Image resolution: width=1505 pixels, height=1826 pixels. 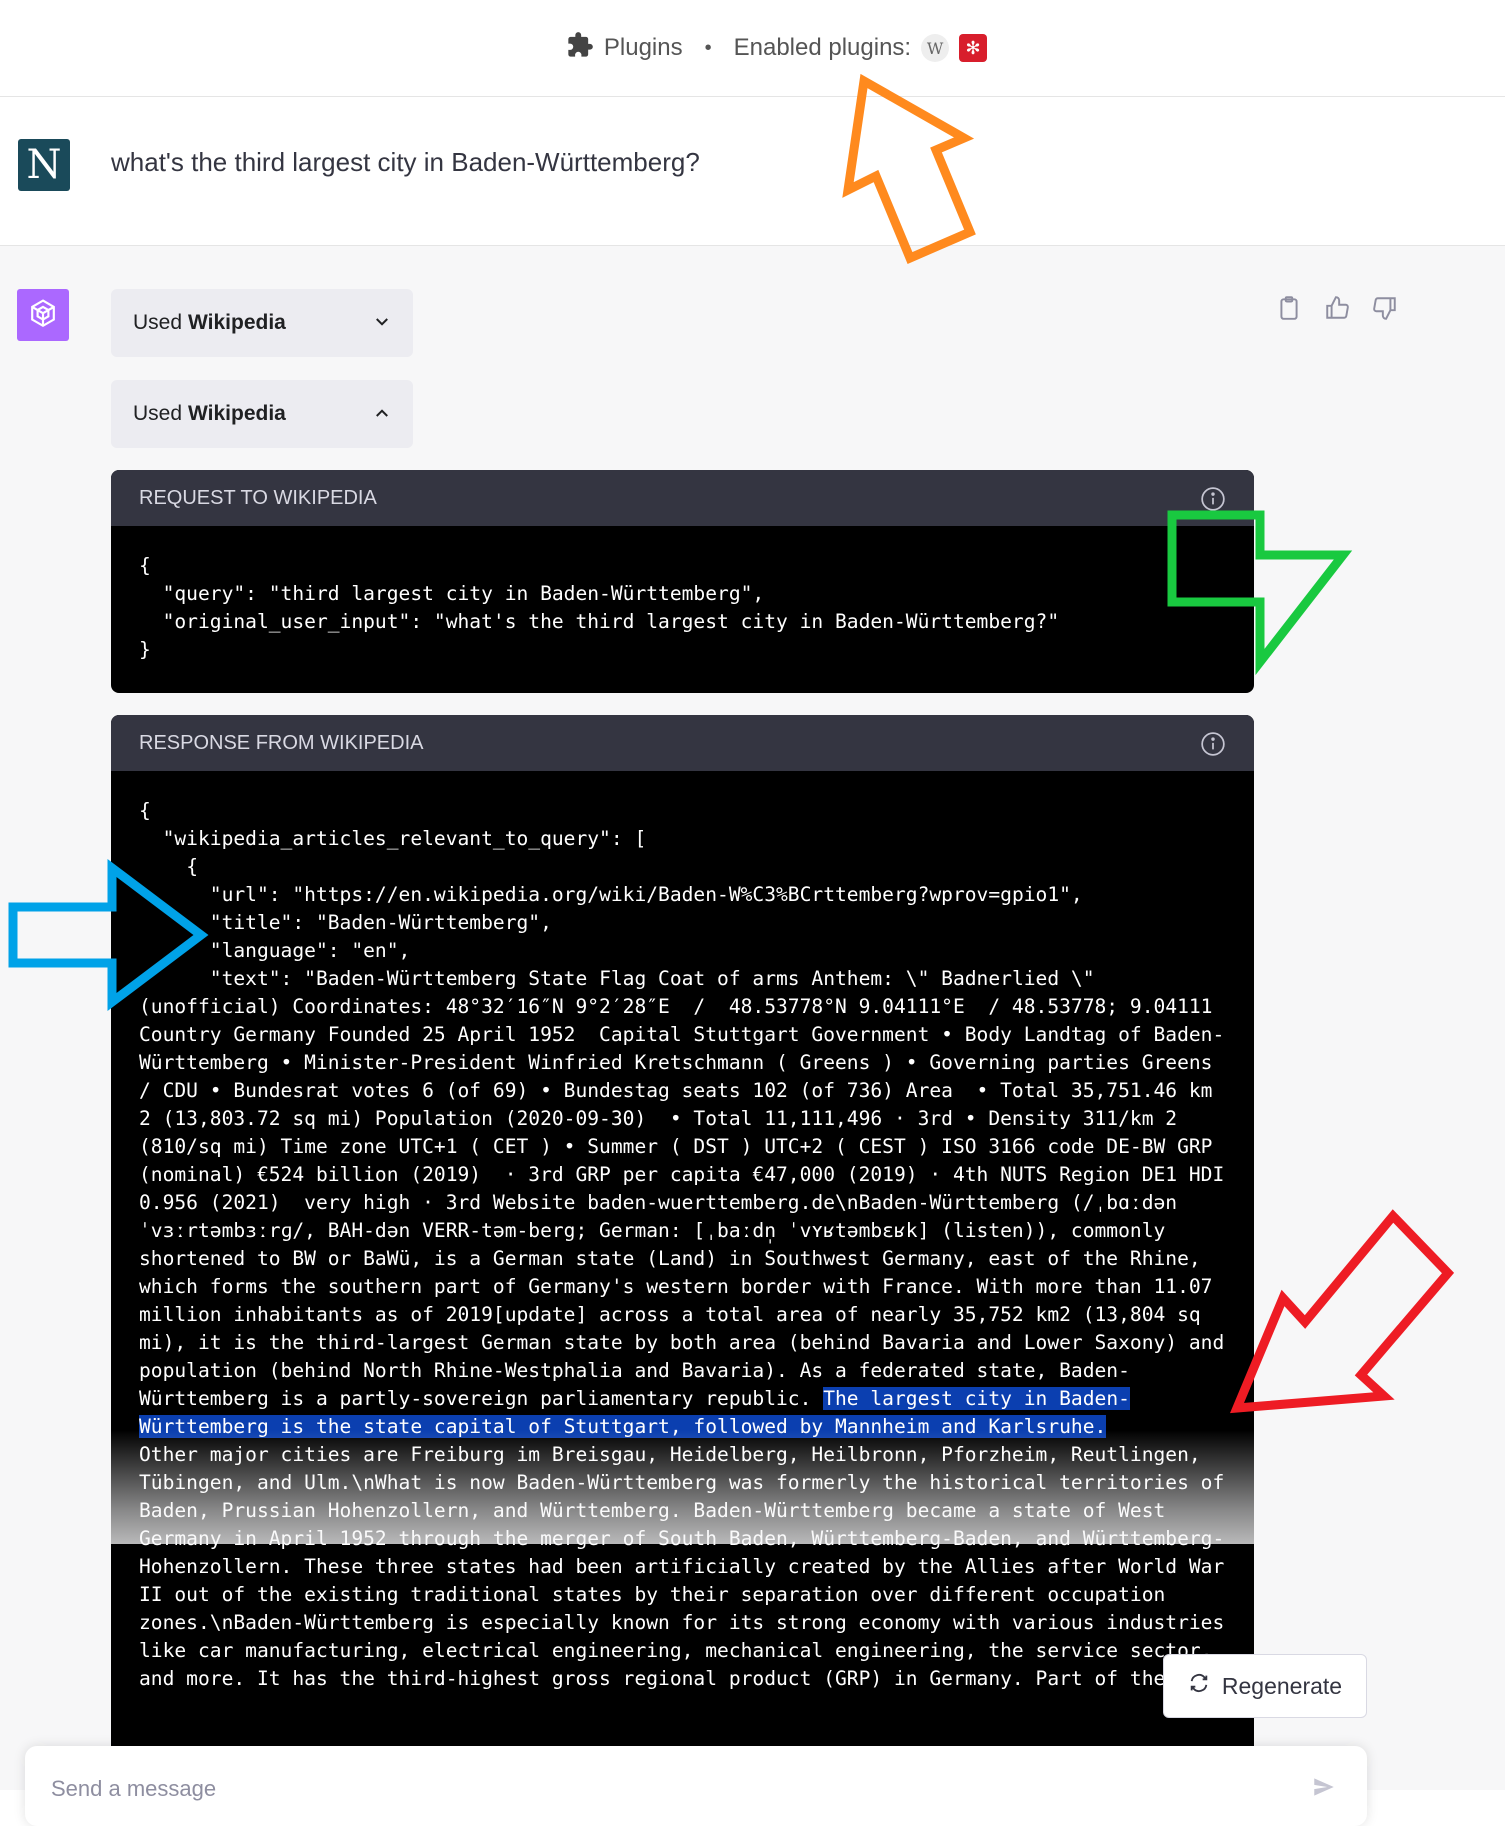 What do you see at coordinates (682, 498) in the screenshot?
I see `request-panel-header: REQUEST TO WIKIPEDIA` at bounding box center [682, 498].